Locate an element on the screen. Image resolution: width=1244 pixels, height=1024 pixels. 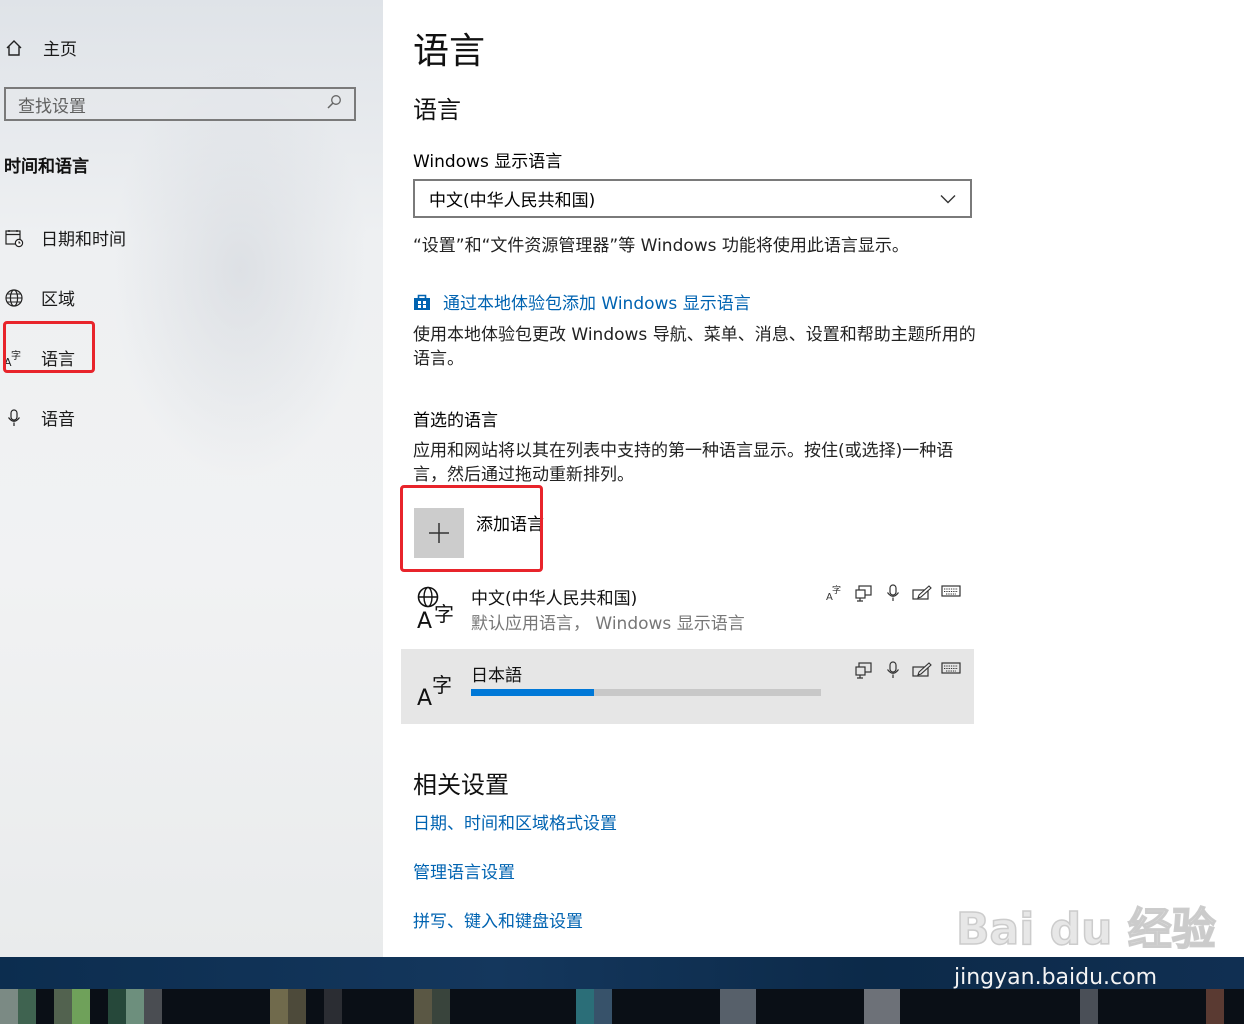
search-placeholder: 查找设置 is located at coordinates (52, 106).